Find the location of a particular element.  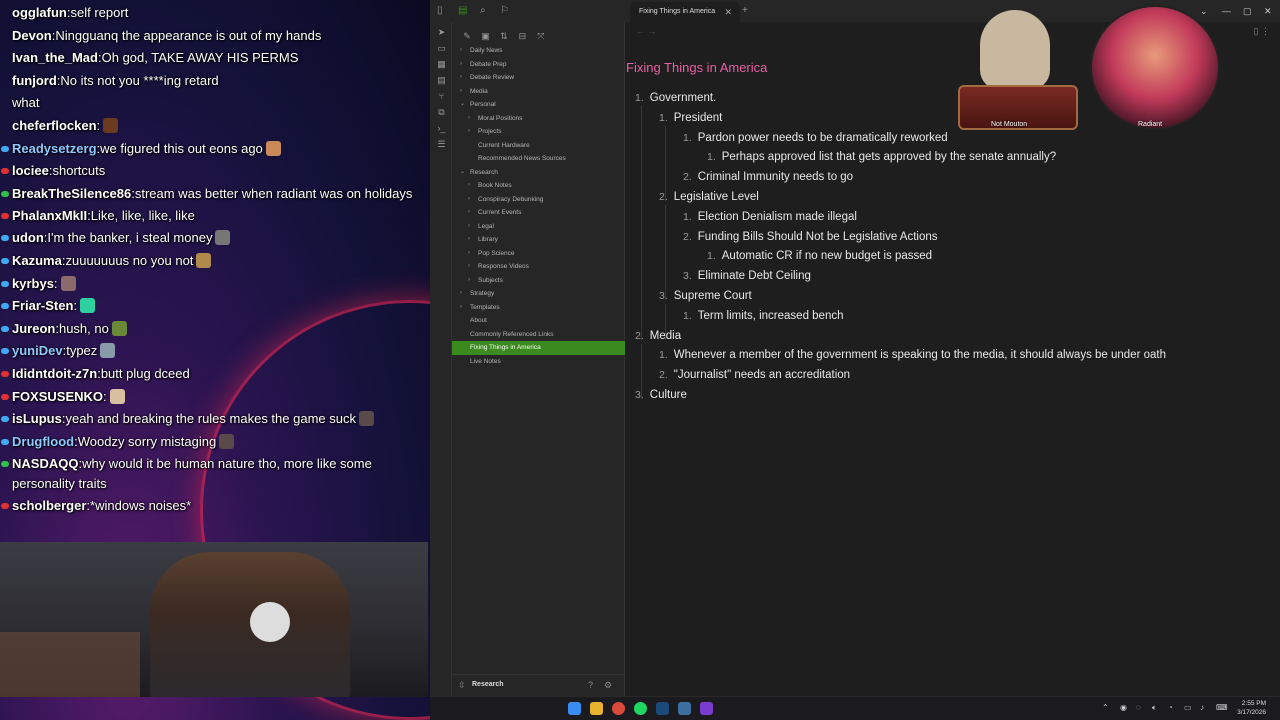

dropdown-icon: ⌄ is located at coordinates (1204, 11).